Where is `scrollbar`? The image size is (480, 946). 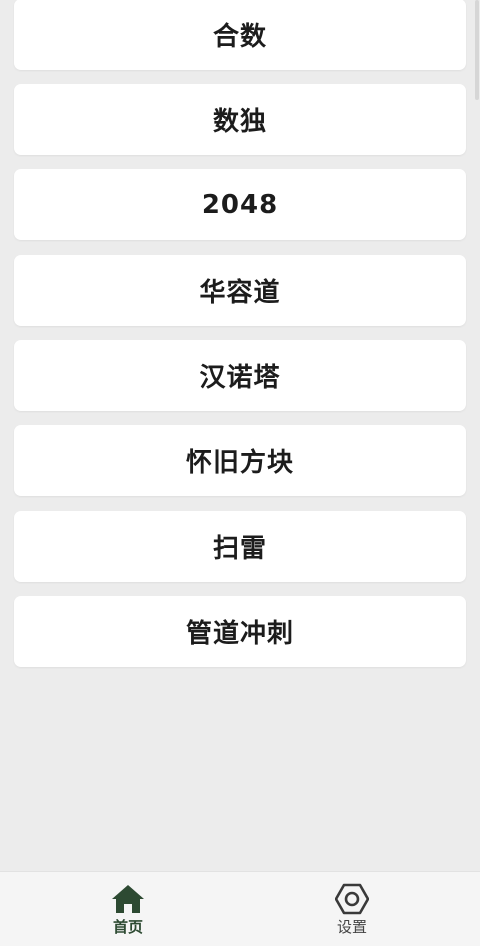 scrollbar is located at coordinates (477, 50).